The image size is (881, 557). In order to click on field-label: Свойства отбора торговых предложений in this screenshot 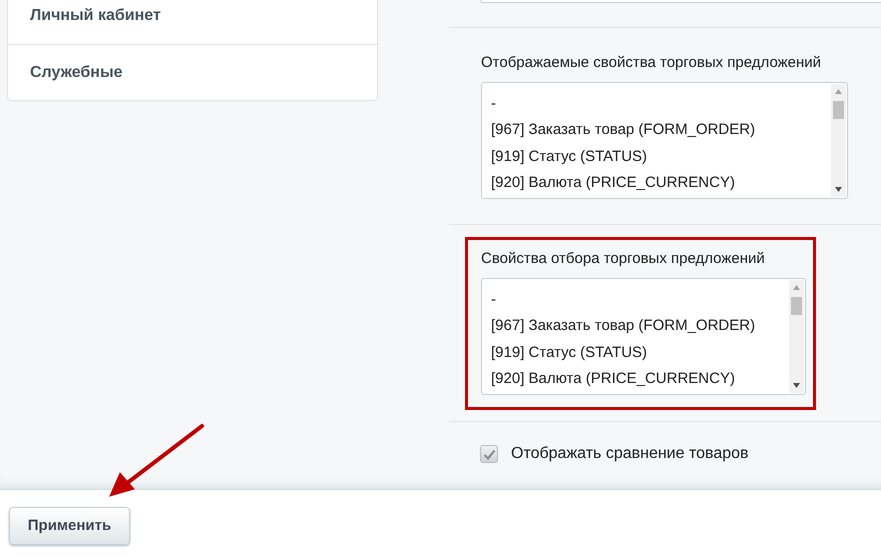, I will do `click(623, 259)`.